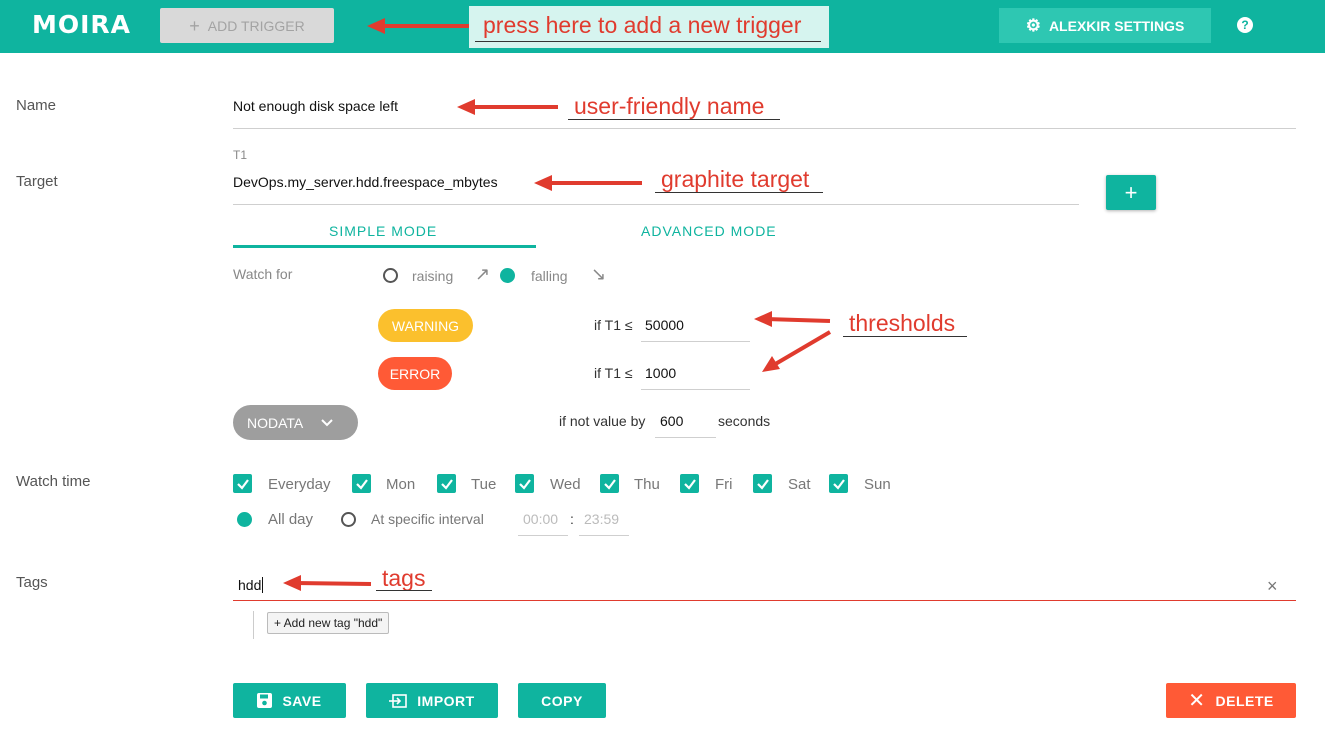 This screenshot has width=1325, height=748. I want to click on help-icon: ?, so click(1245, 25).